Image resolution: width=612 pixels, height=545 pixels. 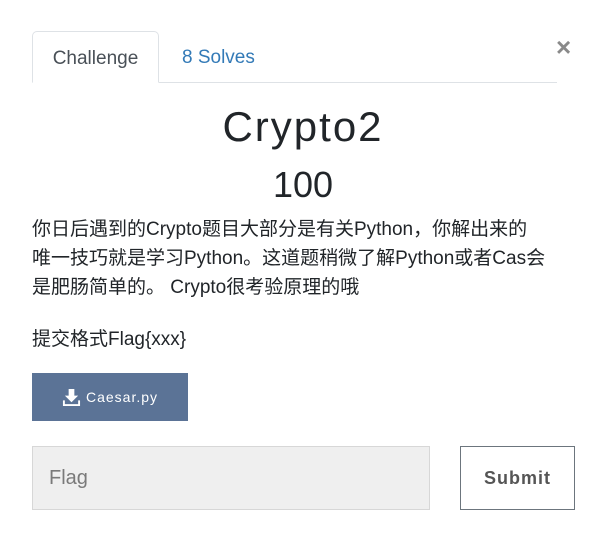 I want to click on tab-challenge: Challenge, so click(x=95, y=57).